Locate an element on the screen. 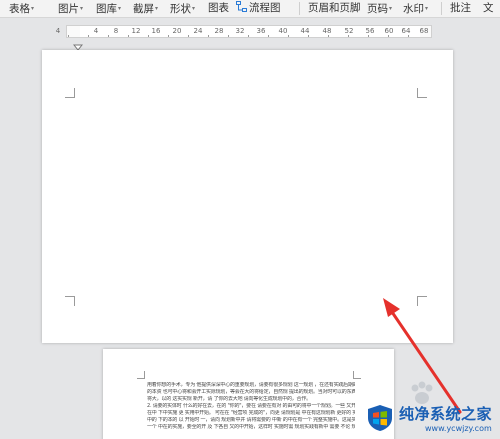  picture-label: 图片 is located at coordinates (68, 9).